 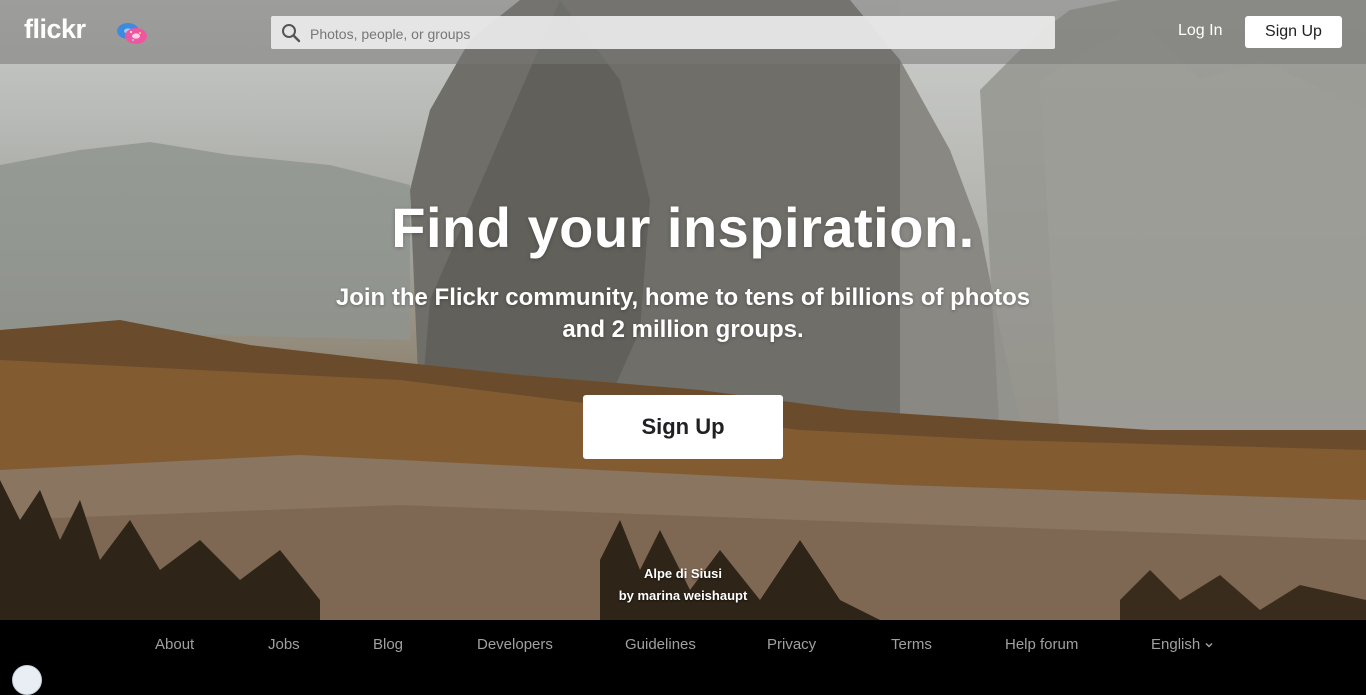 What do you see at coordinates (683, 595) in the screenshot?
I see `photo-author-link: by marina weishaupt` at bounding box center [683, 595].